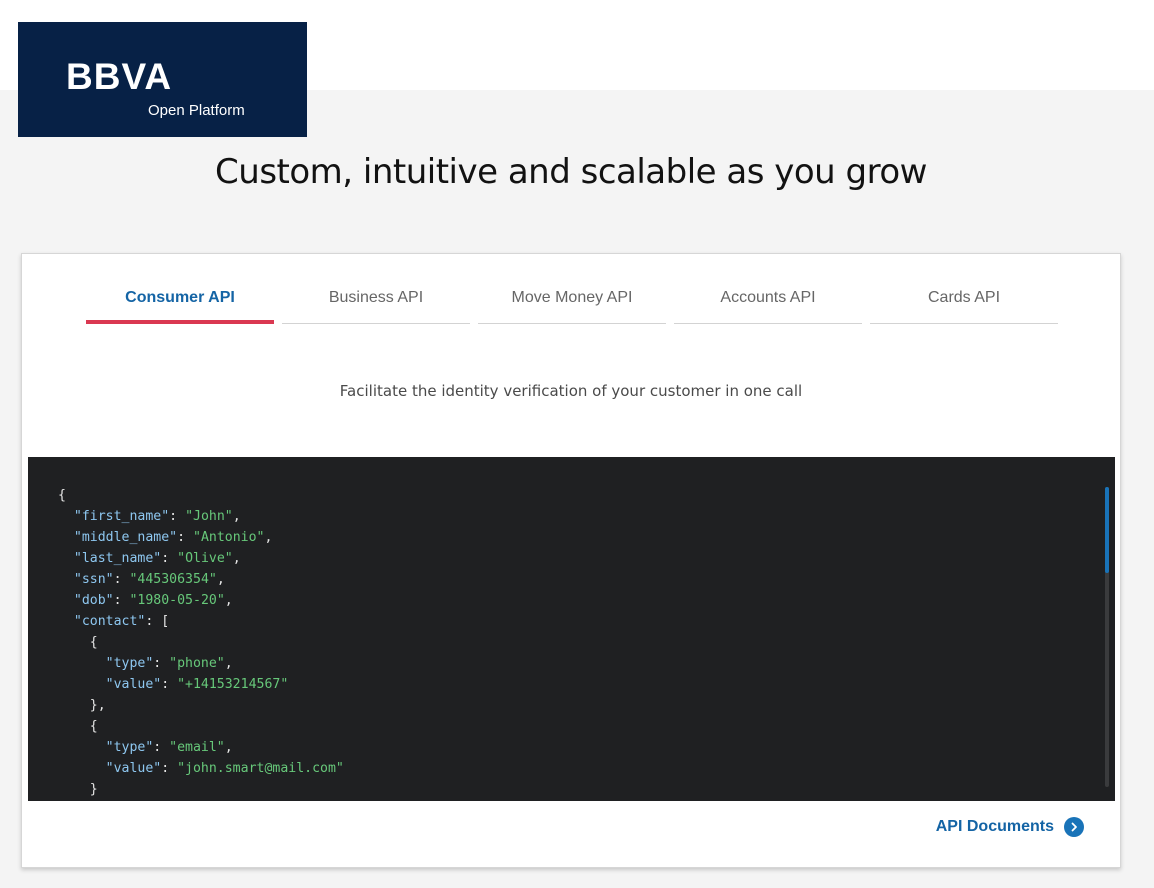 The height and width of the screenshot is (888, 1154). I want to click on code-line: "middle_name": "Antonio",, so click(201, 537).